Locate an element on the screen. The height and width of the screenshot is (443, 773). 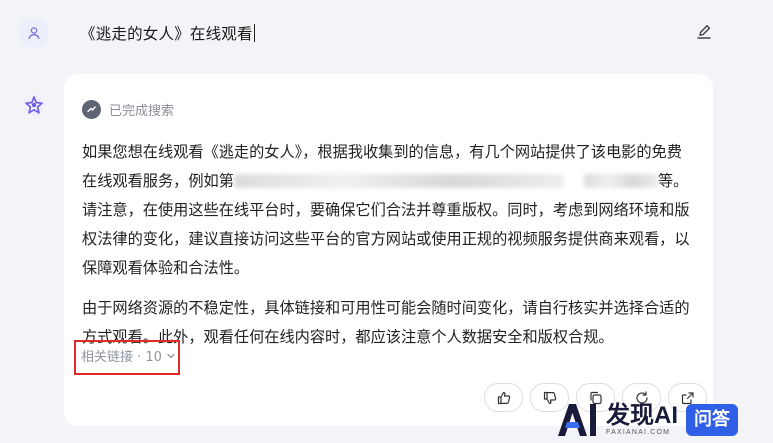
user-query-text: 《逃走的女人》在线观看 is located at coordinates (166, 34).